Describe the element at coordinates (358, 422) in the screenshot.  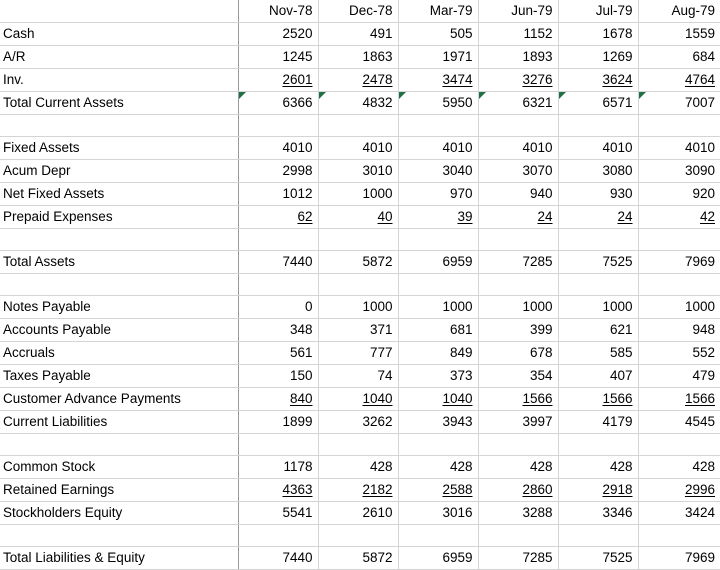
I see `cell-current-liabilities-dec-78: 3262` at that location.